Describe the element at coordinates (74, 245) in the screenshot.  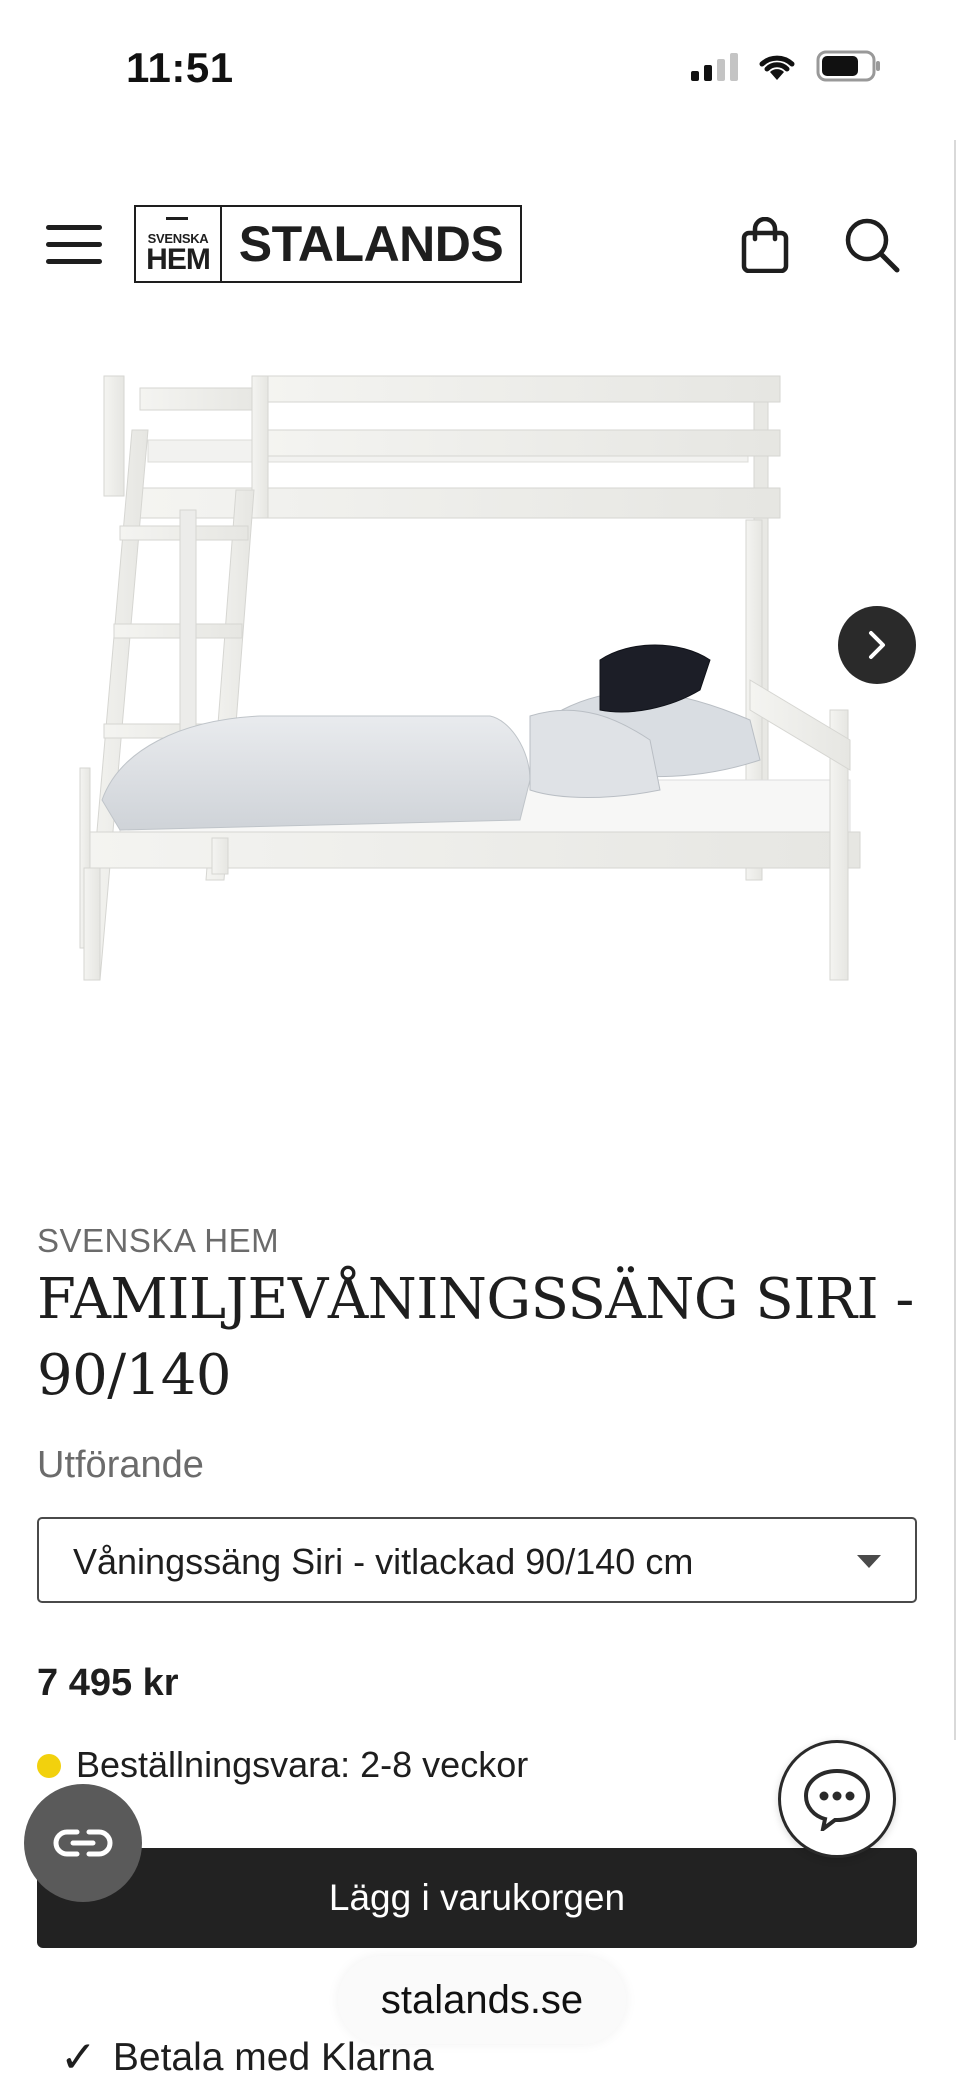
I see `menu-icon` at that location.